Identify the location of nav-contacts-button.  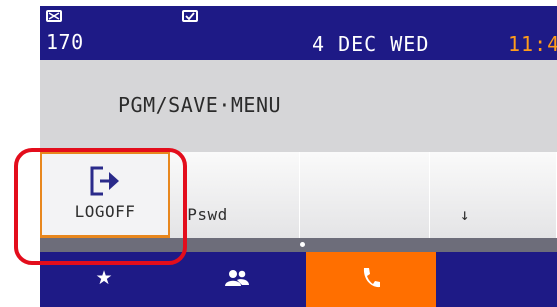
(237, 279).